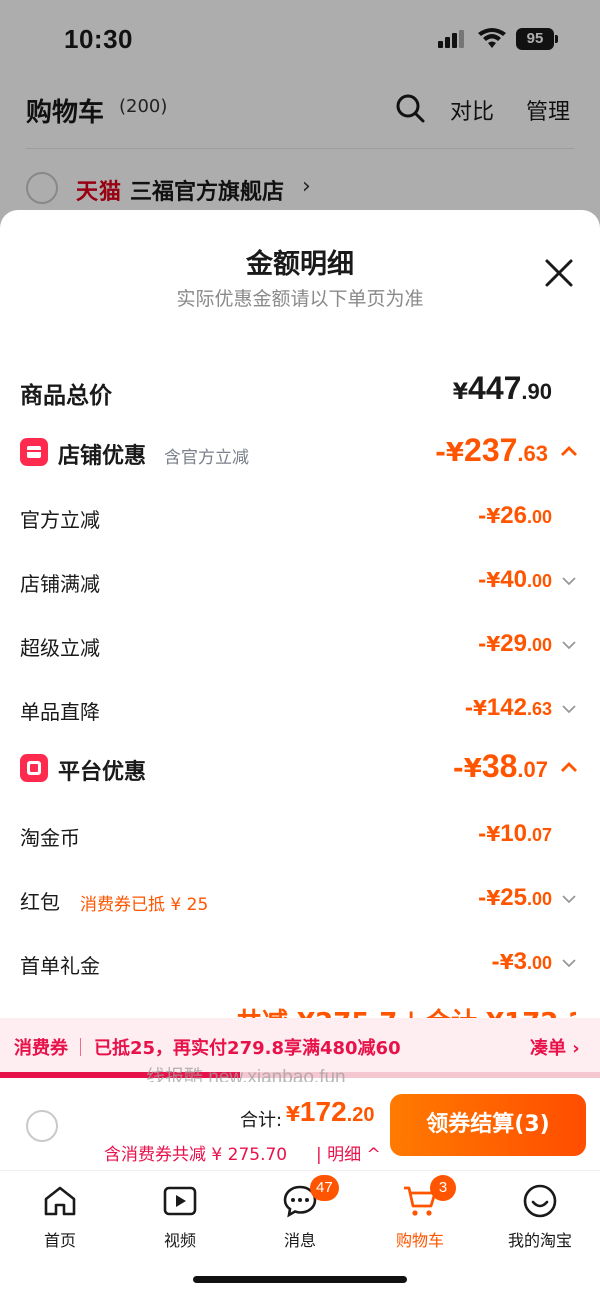 The height and width of the screenshot is (1298, 600). What do you see at coordinates (300, 1279) in the screenshot?
I see `home-indicator` at bounding box center [300, 1279].